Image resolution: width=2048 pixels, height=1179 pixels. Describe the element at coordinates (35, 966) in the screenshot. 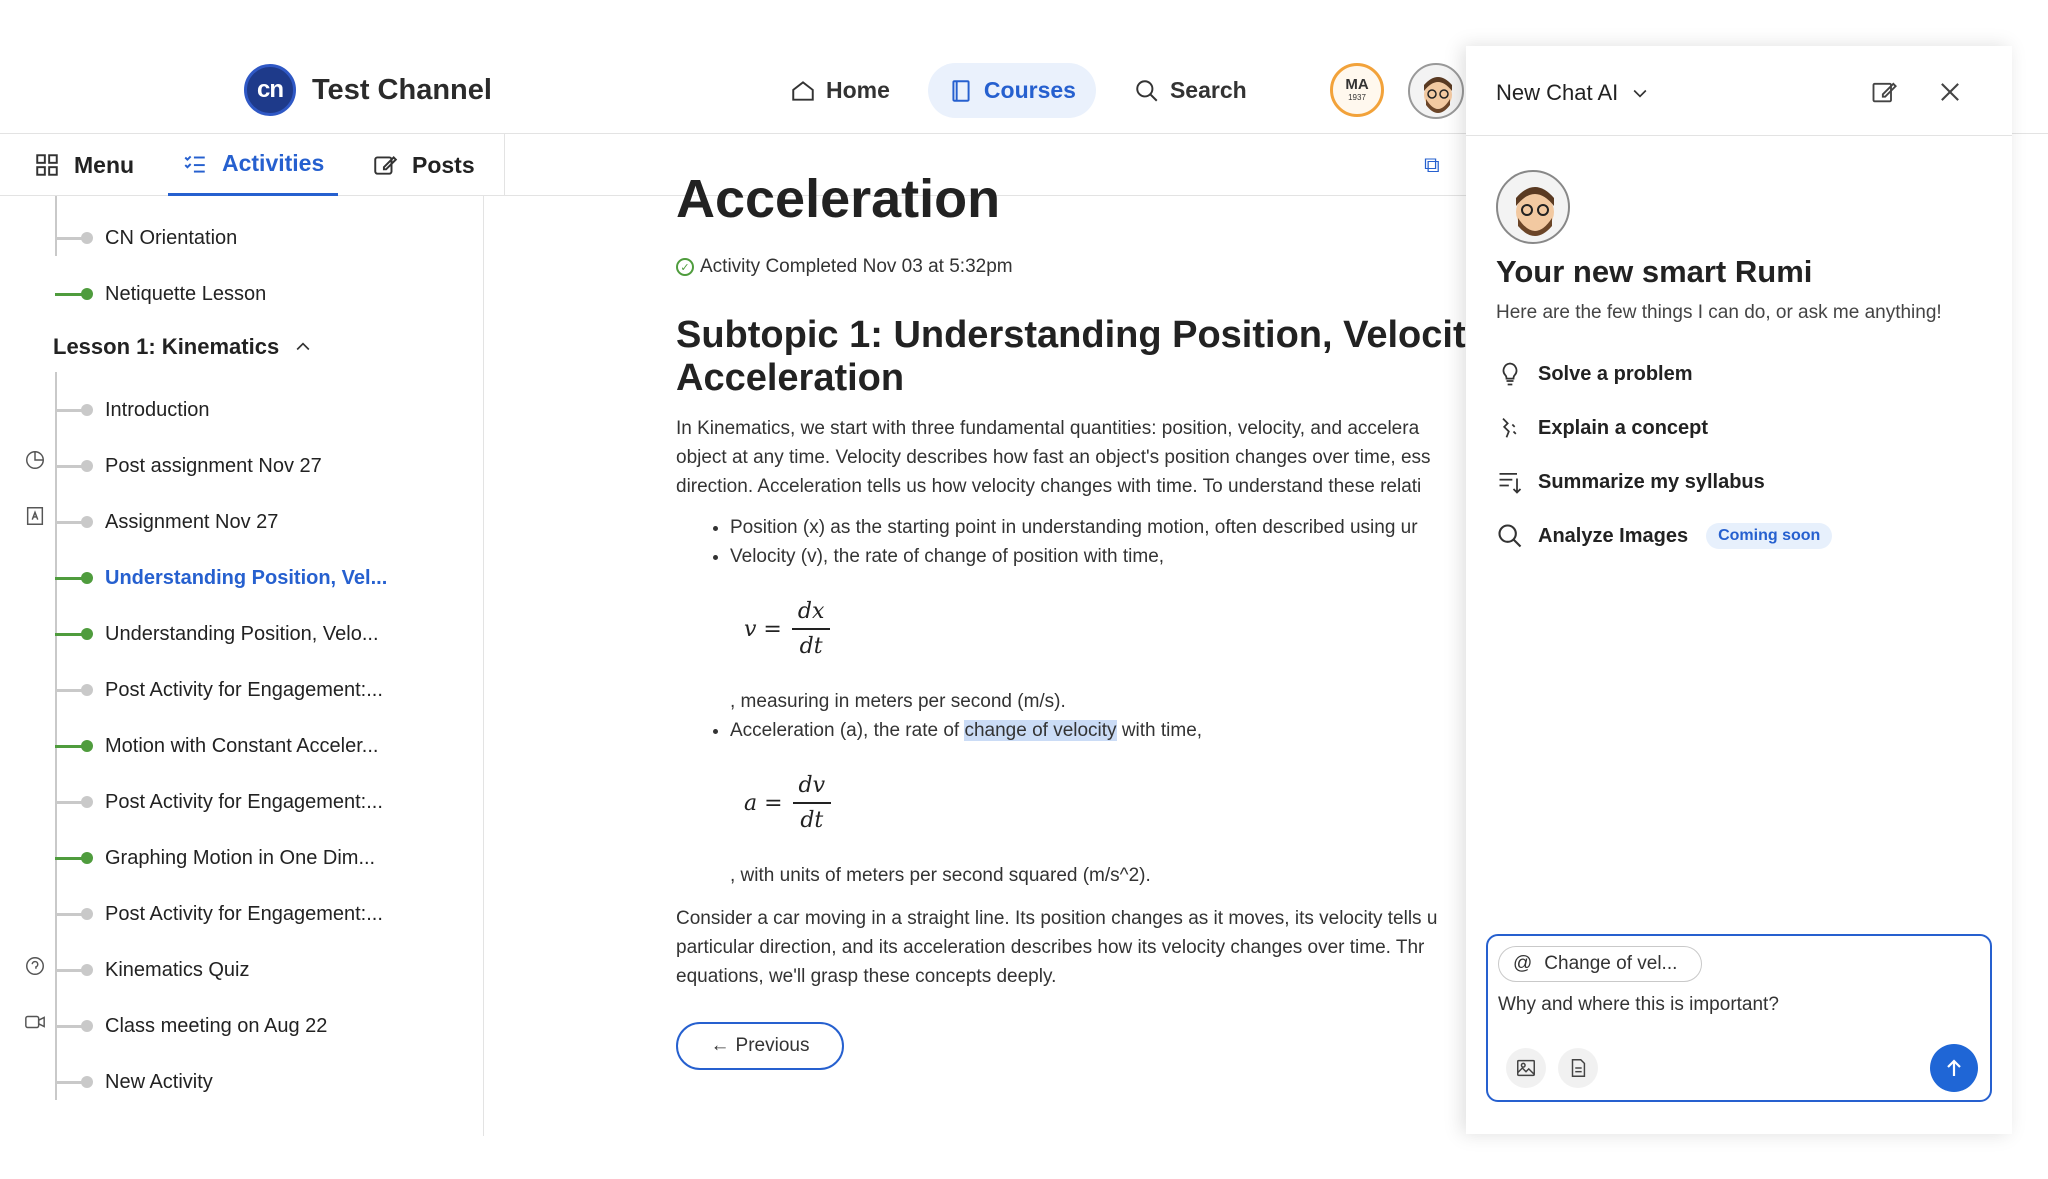

I see `quiz-icon` at that location.